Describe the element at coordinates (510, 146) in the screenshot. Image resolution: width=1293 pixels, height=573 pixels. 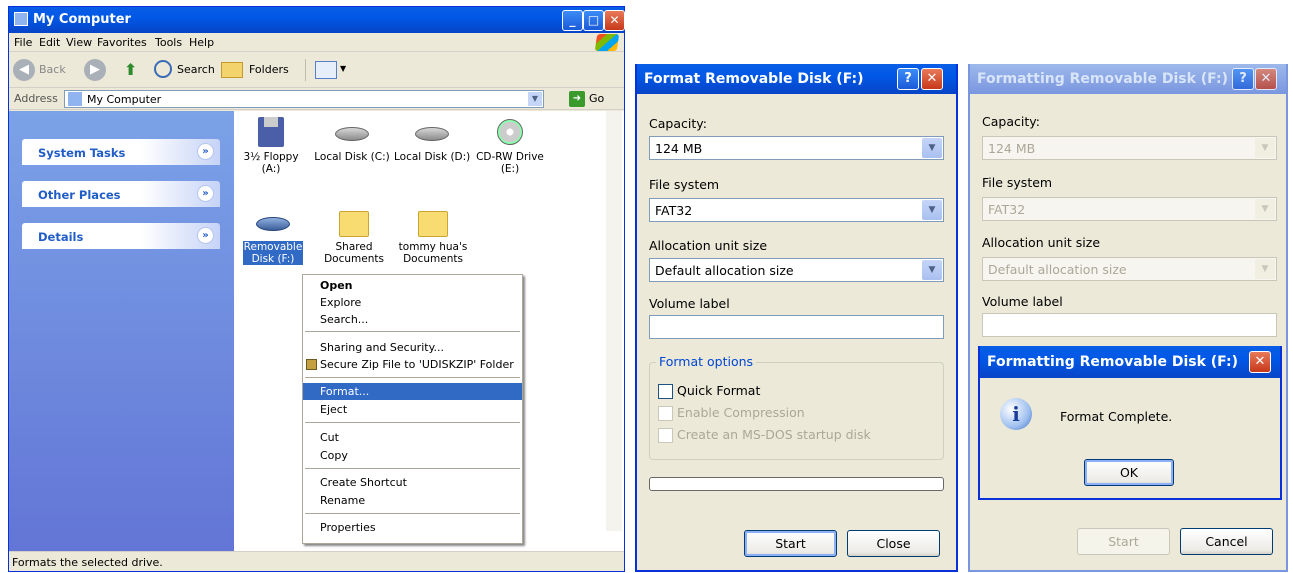
I see `drive-e: CD-RW Drive (E:)` at that location.